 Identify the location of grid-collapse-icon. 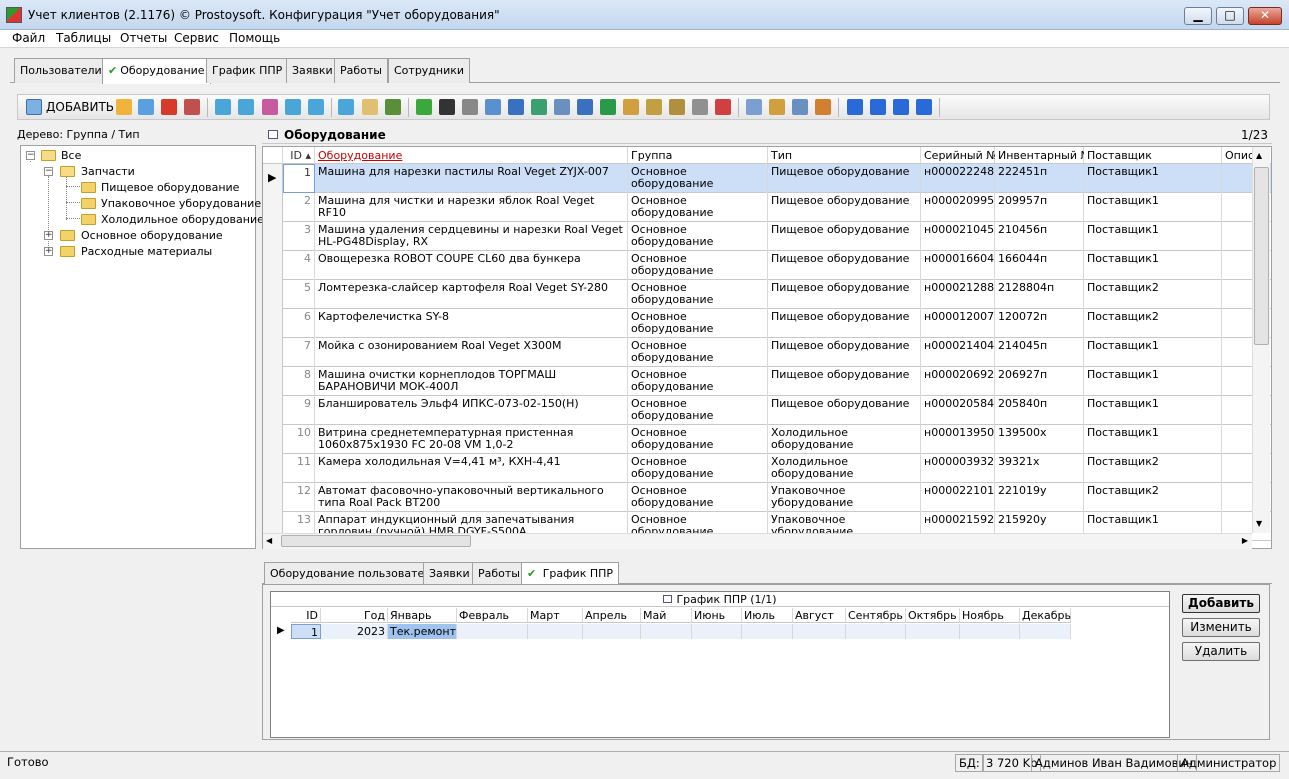
(273, 134).